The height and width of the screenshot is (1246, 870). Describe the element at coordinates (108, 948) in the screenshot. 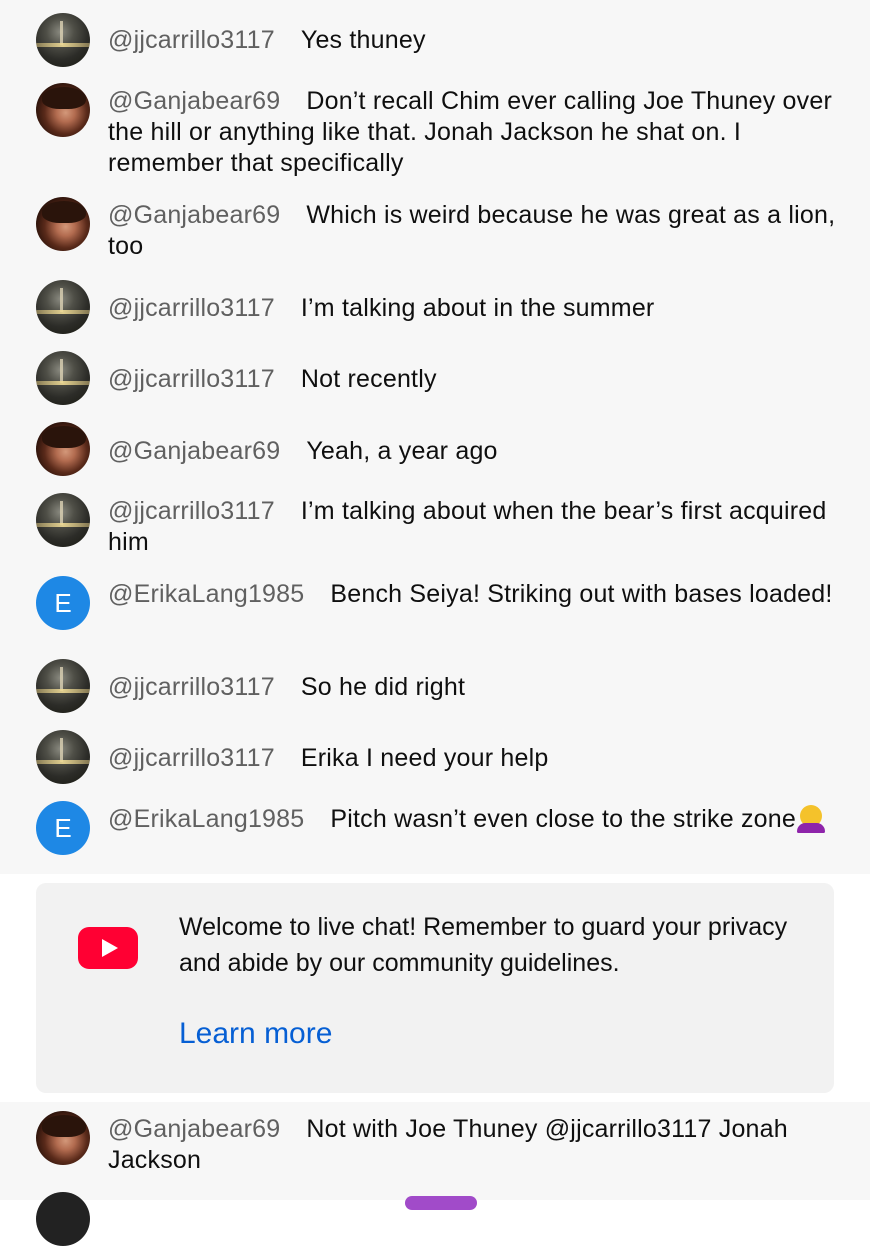

I see `youtube-play-icon` at that location.